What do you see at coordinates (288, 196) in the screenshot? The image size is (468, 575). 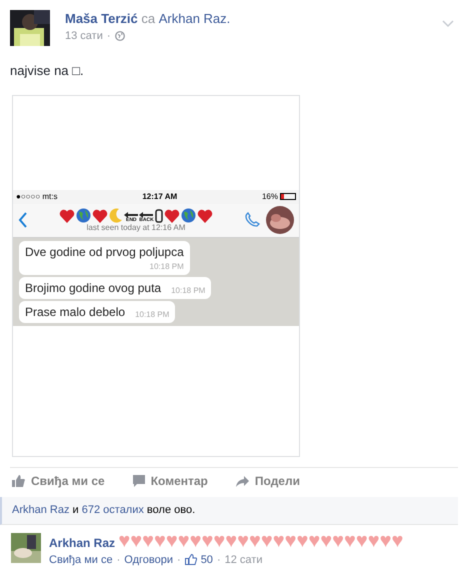 I see `battery-icon` at bounding box center [288, 196].